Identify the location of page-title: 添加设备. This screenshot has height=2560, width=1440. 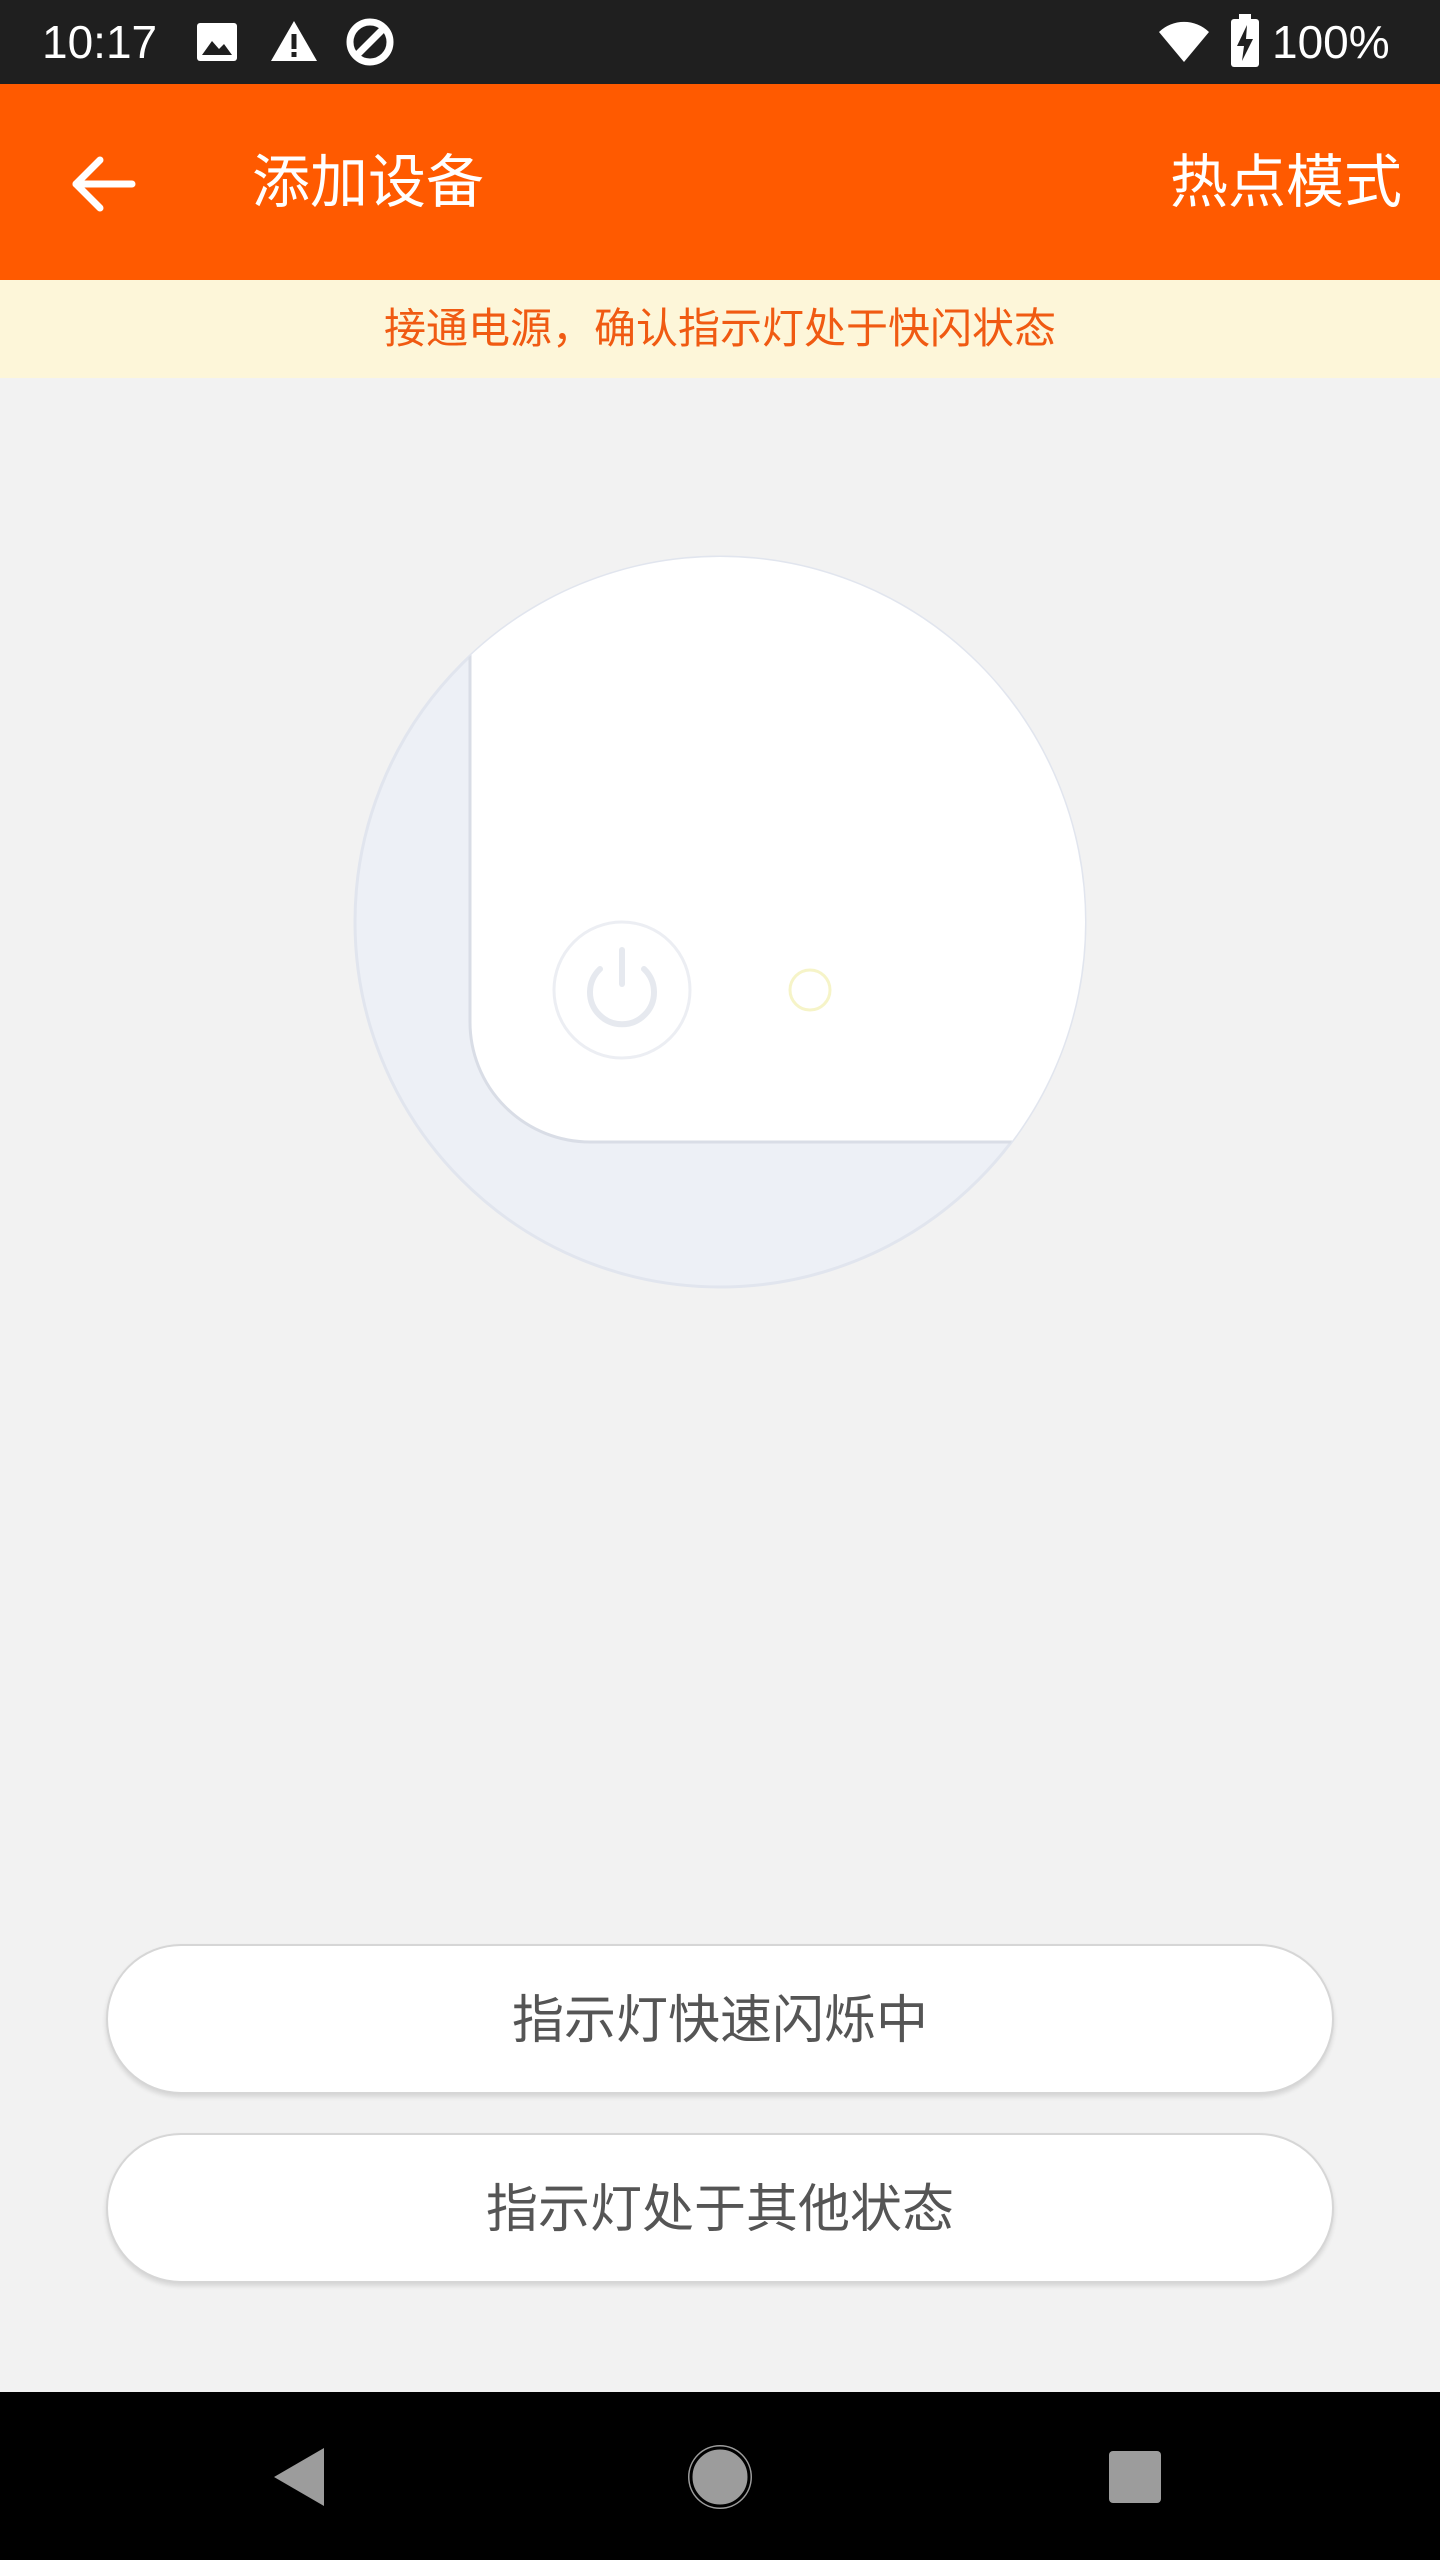
(368, 182).